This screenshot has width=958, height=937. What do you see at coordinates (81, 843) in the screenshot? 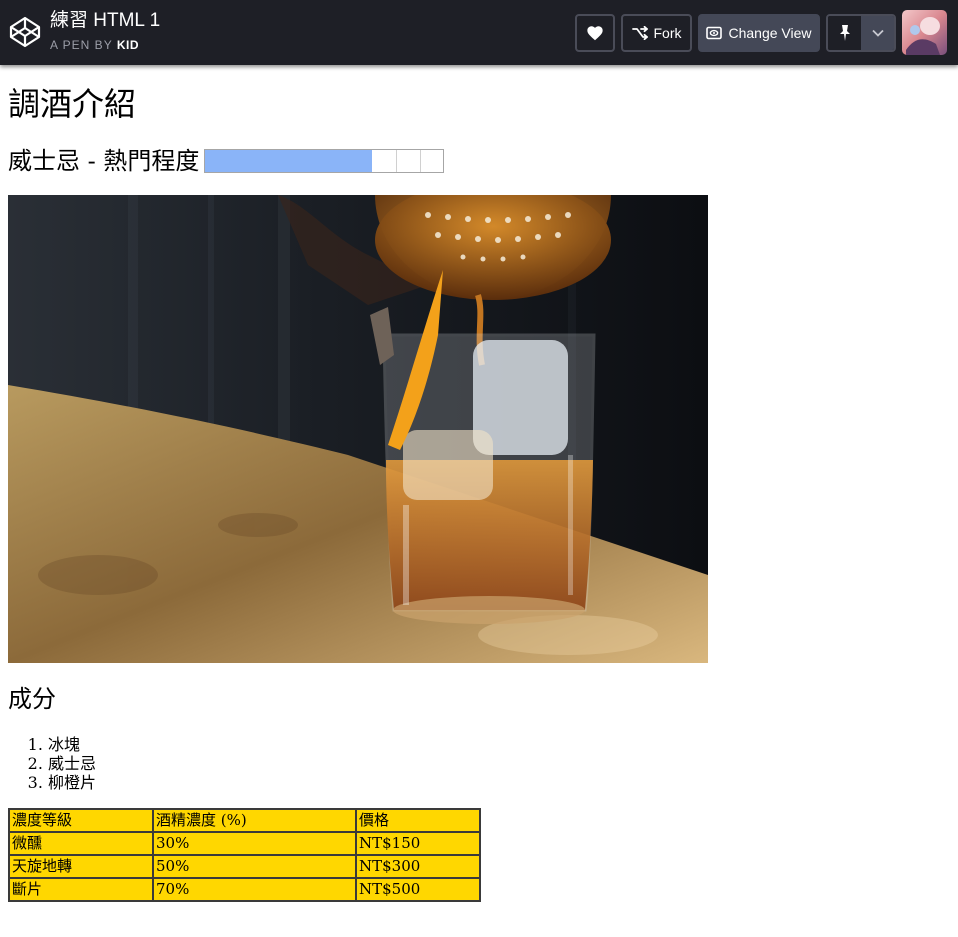
I see `table-cell: 微醺` at bounding box center [81, 843].